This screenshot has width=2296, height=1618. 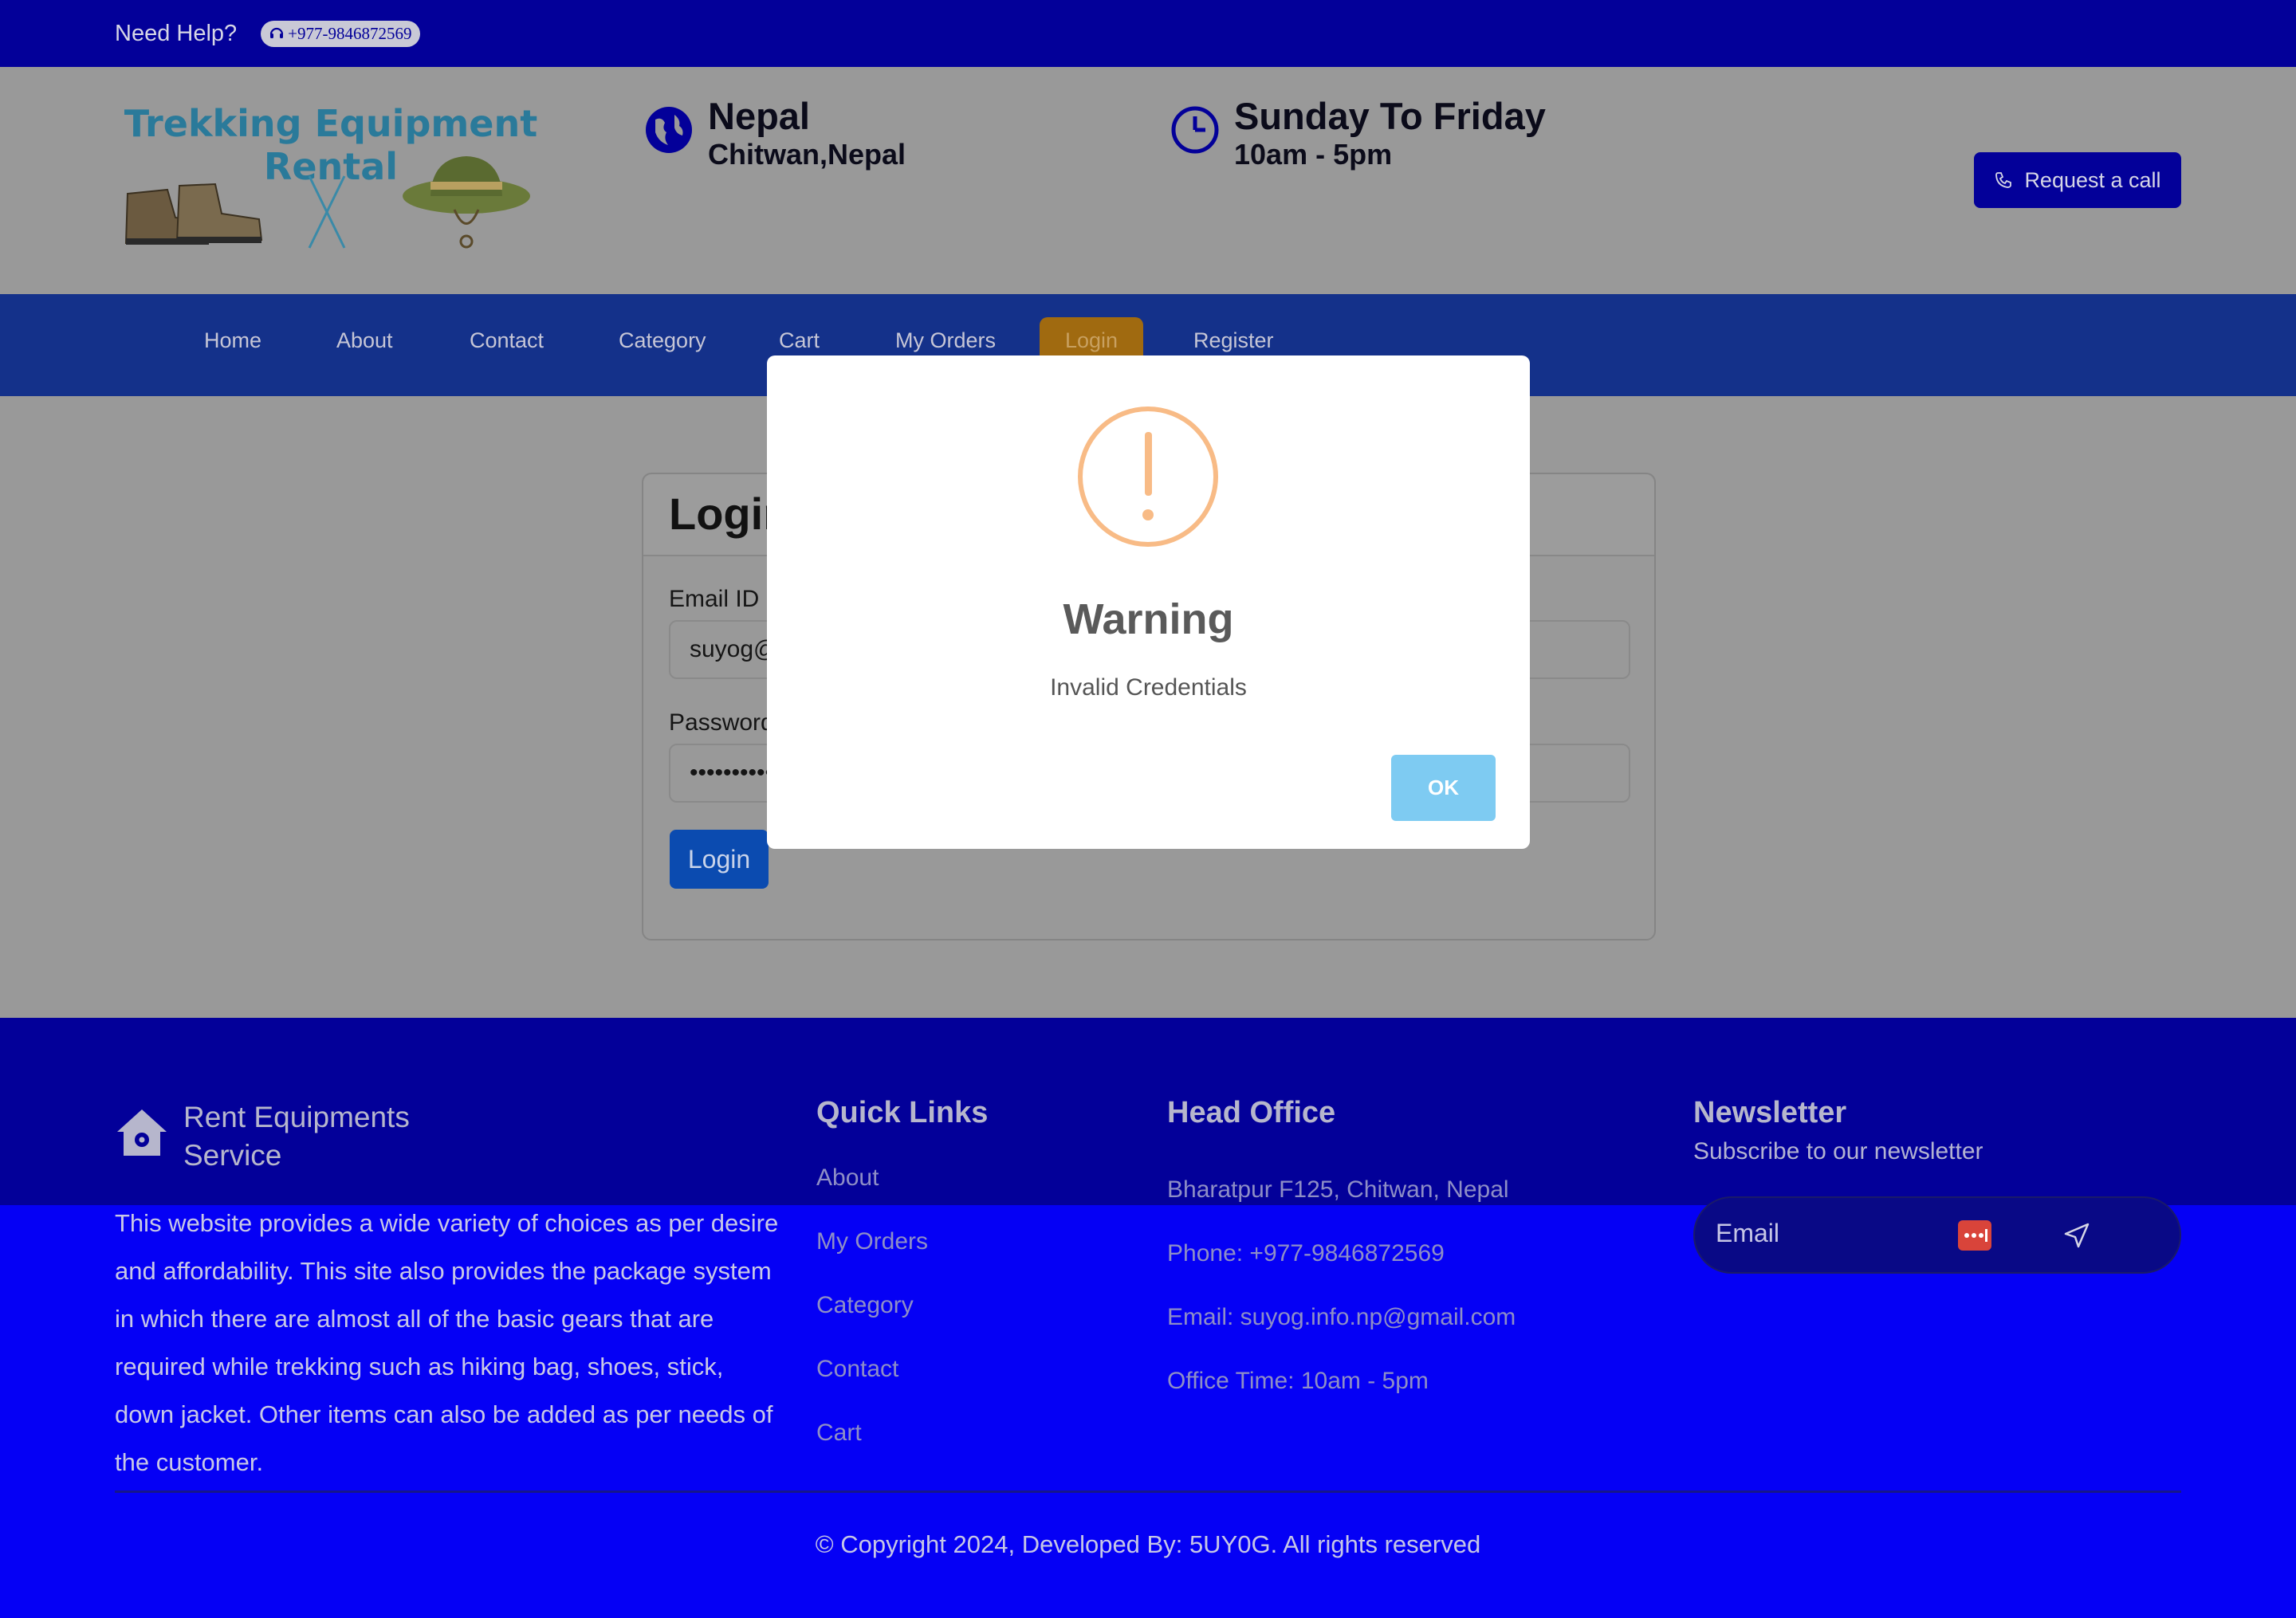 I want to click on email-label: Email ID, so click(x=714, y=599).